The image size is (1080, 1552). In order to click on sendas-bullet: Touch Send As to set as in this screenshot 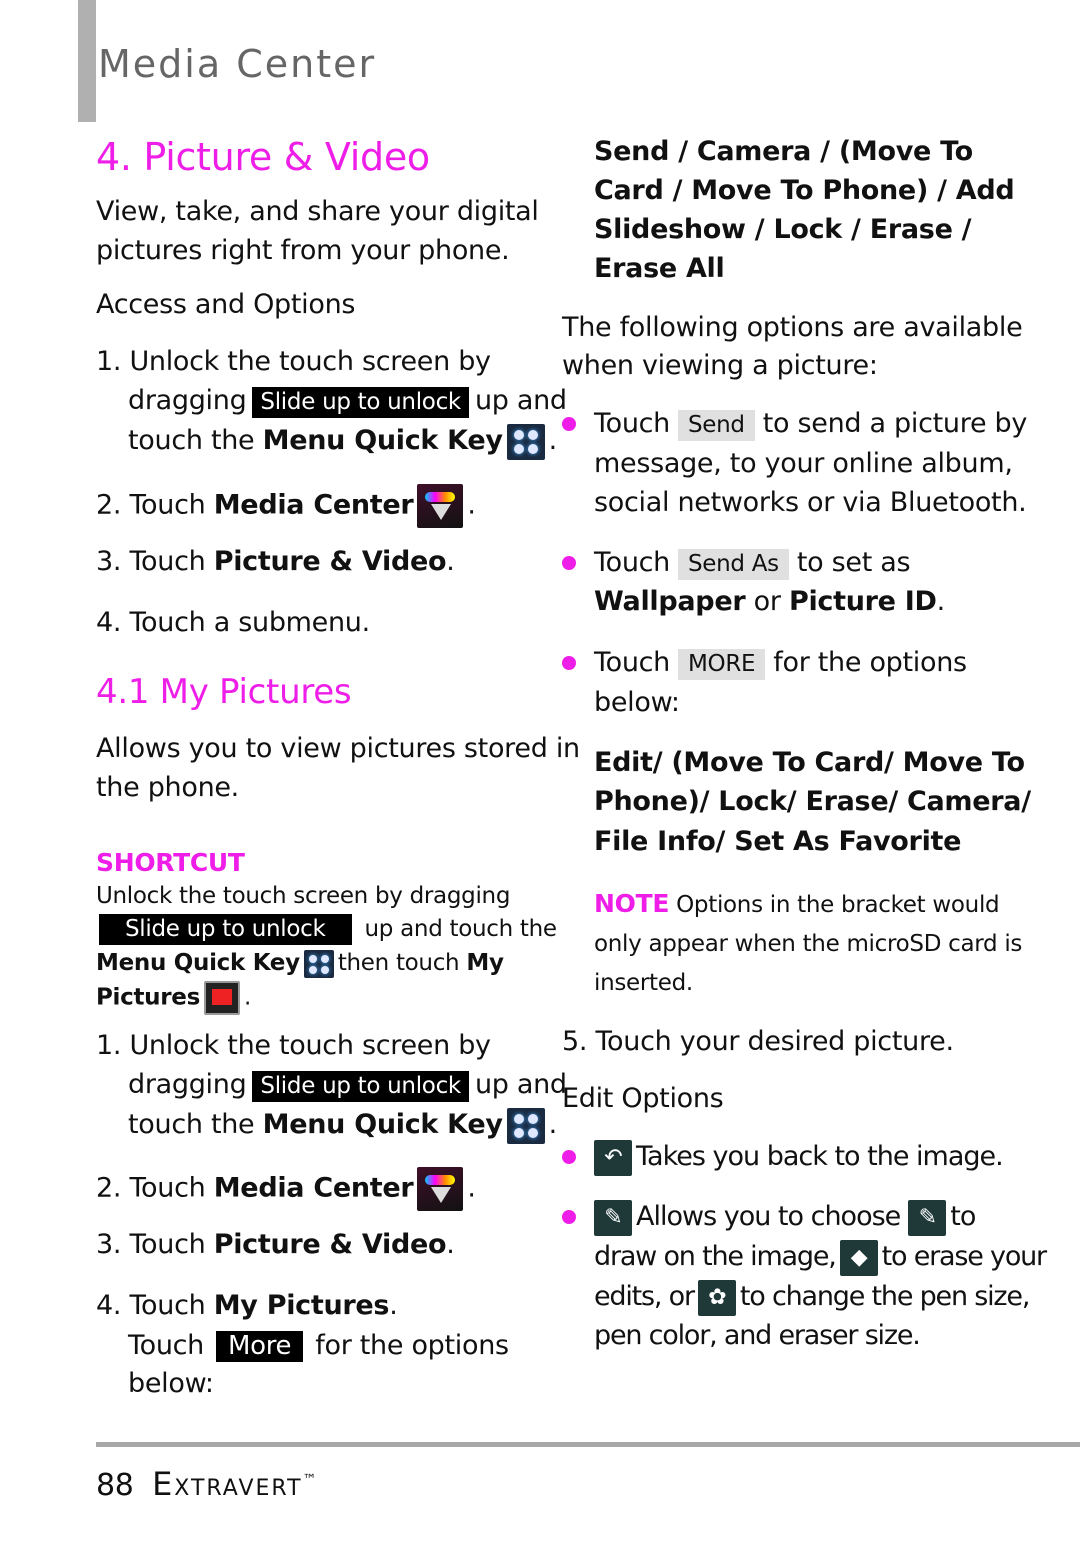, I will do `click(752, 563)`.